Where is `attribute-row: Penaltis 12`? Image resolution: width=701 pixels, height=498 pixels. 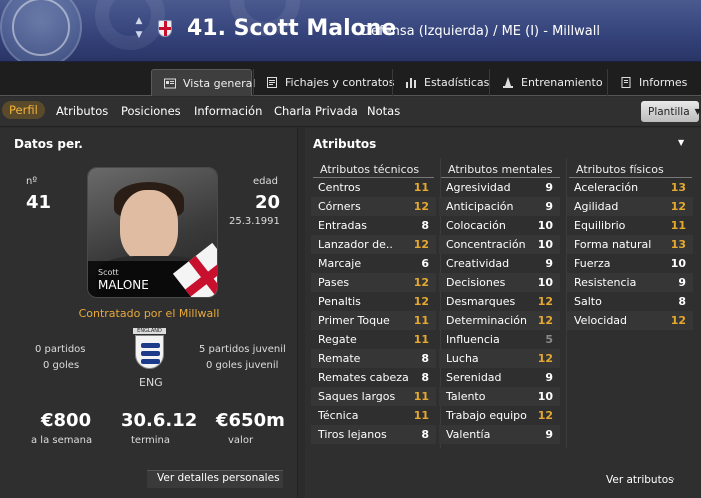 attribute-row: Penaltis 12 is located at coordinates (373, 301).